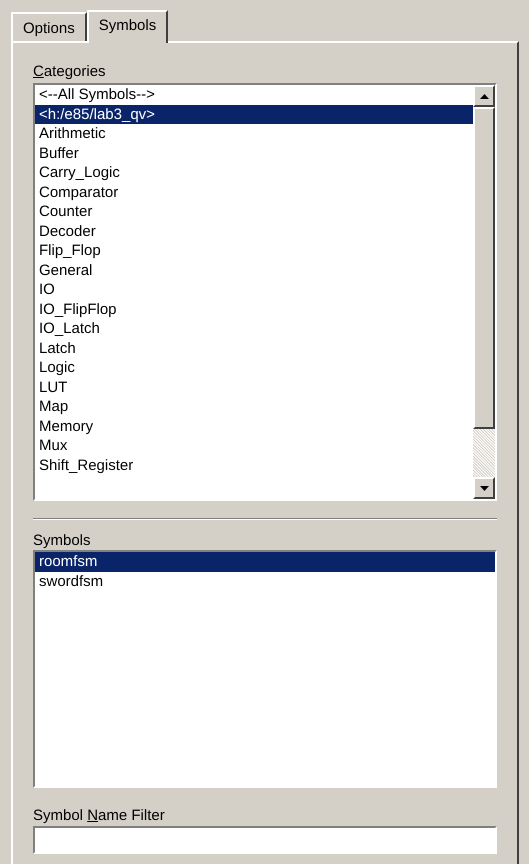 The width and height of the screenshot is (529, 864). What do you see at coordinates (254, 94) in the screenshot?
I see `list-item: <--All Symbols-->` at bounding box center [254, 94].